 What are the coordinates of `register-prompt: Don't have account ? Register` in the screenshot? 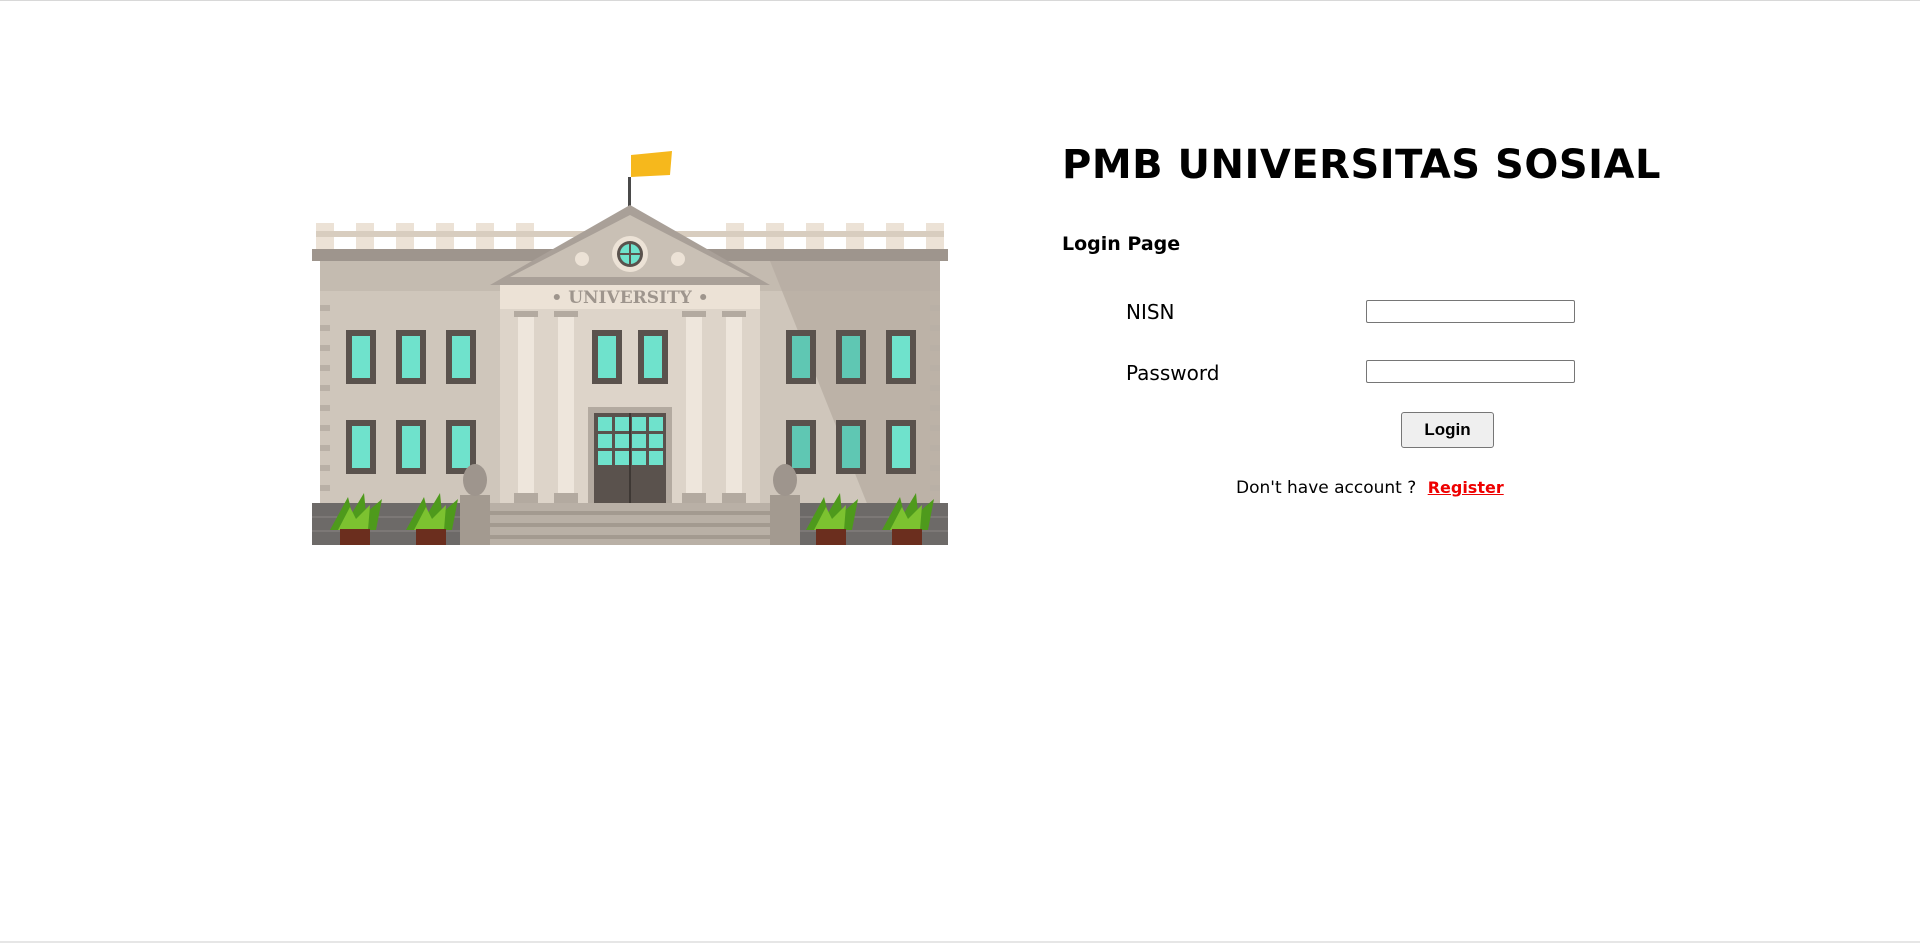 It's located at (1370, 488).